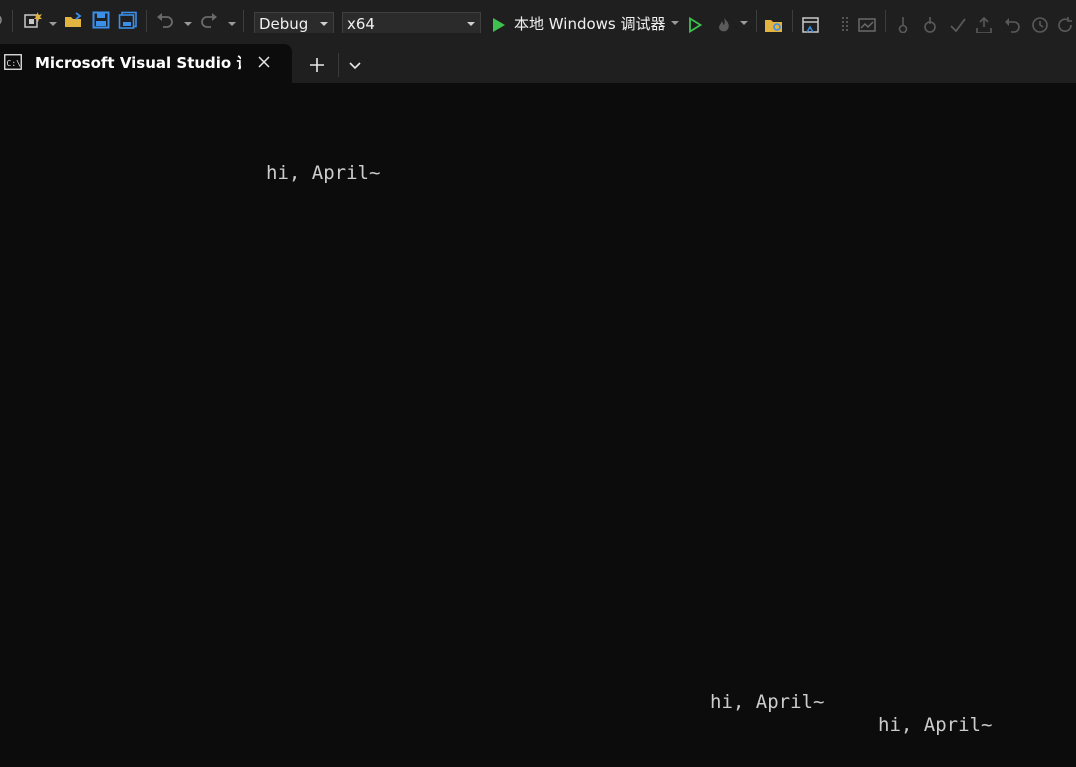 The width and height of the screenshot is (1076, 767). What do you see at coordinates (1012, 23) in the screenshot?
I see `undo-changes-icon` at bounding box center [1012, 23].